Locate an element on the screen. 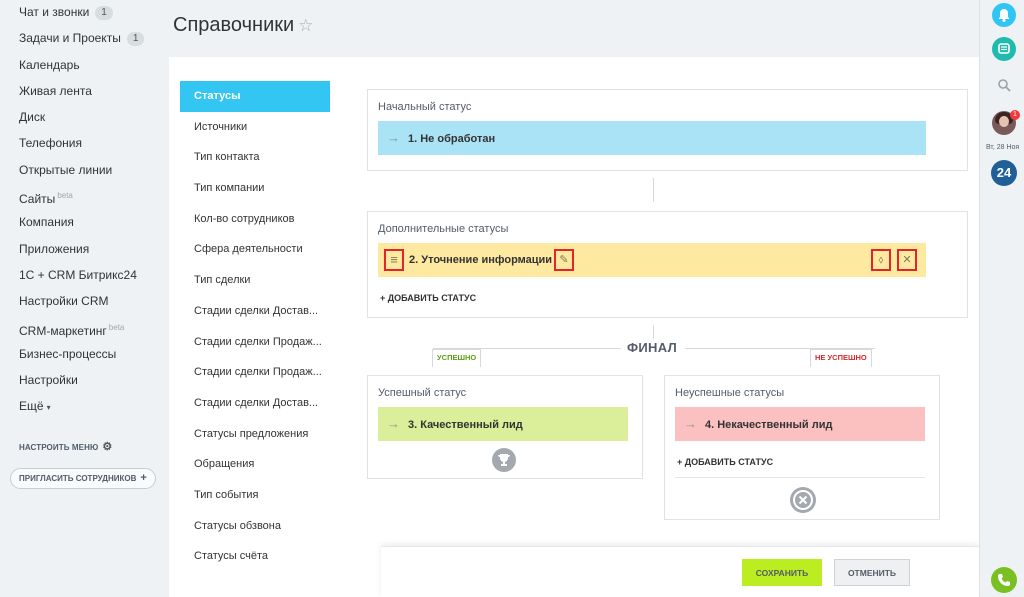  menu-item-label: Бизнес-процессы is located at coordinates (68, 353).